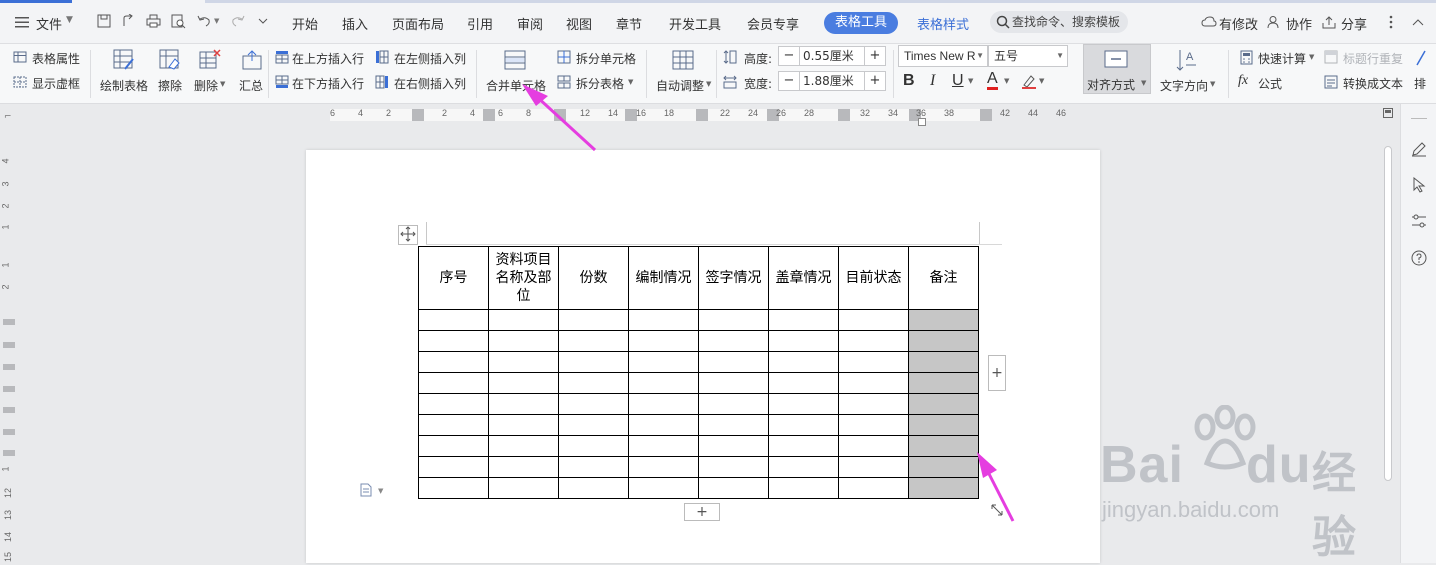 The image size is (1436, 565). What do you see at coordinates (170, 60) in the screenshot?
I see `eraser-icon` at bounding box center [170, 60].